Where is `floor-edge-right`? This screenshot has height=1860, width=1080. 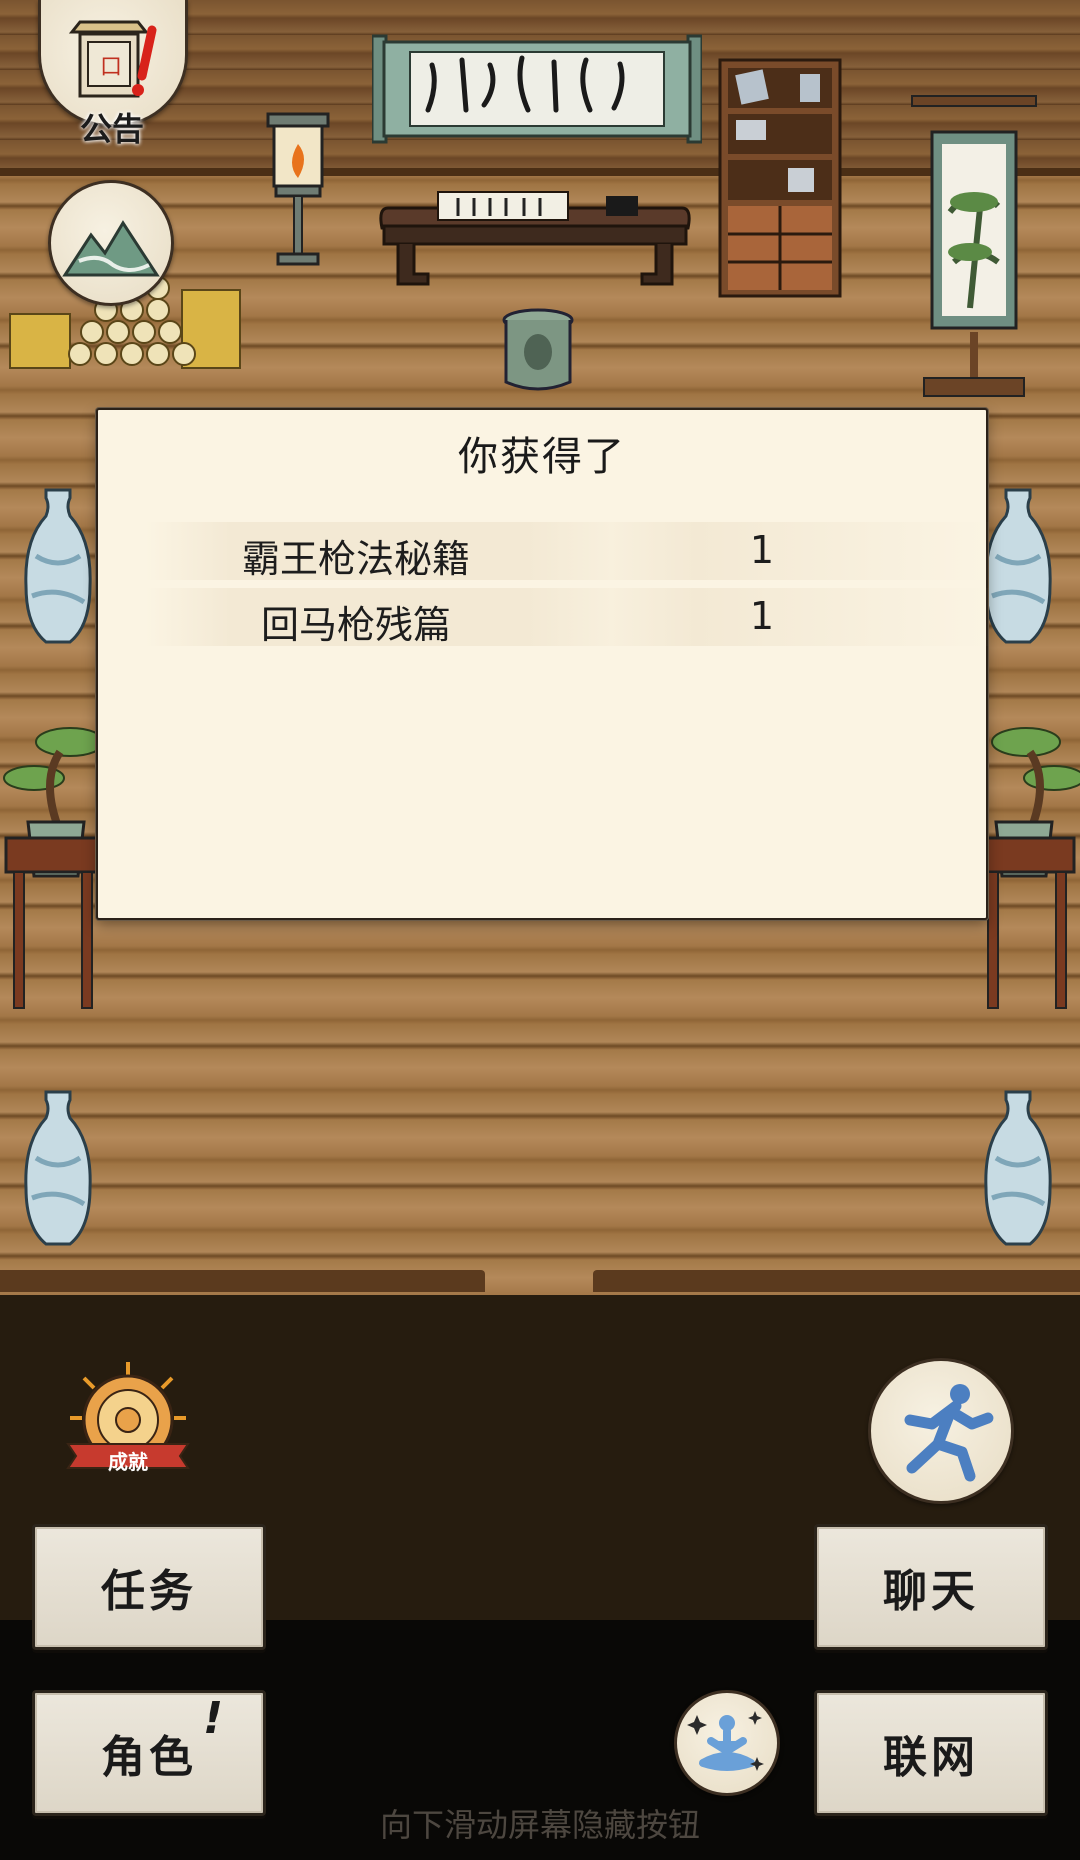
floor-edge-right is located at coordinates (836, 1281).